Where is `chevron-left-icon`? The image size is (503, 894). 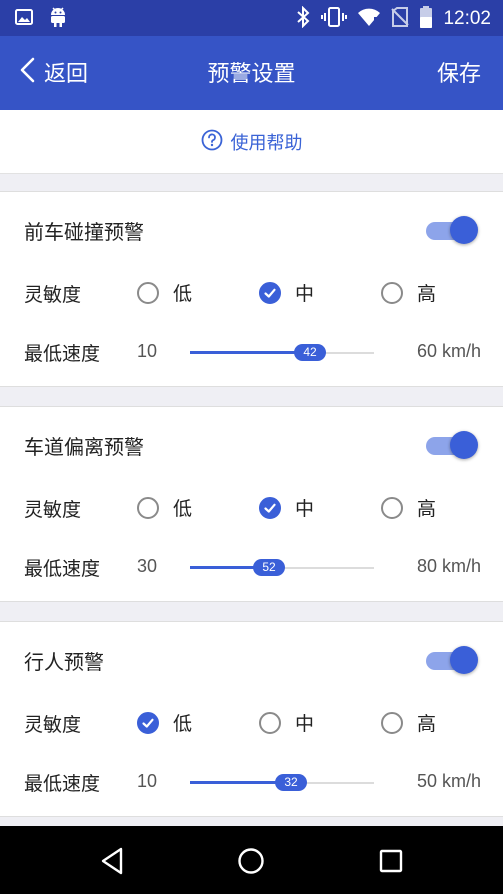 chevron-left-icon is located at coordinates (27, 72).